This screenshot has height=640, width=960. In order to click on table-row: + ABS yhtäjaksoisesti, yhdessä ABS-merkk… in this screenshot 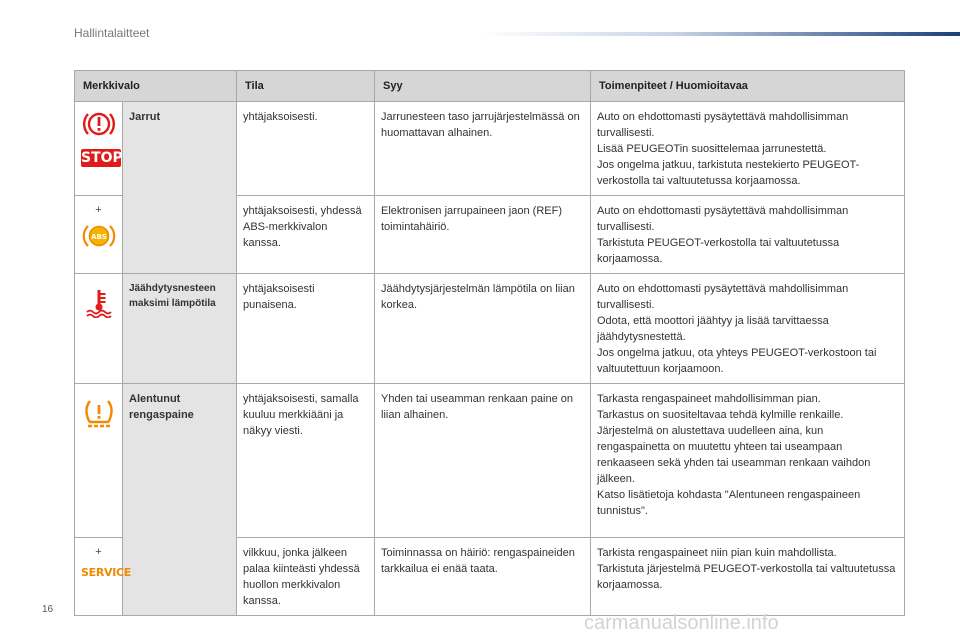, I will do `click(489, 234)`.